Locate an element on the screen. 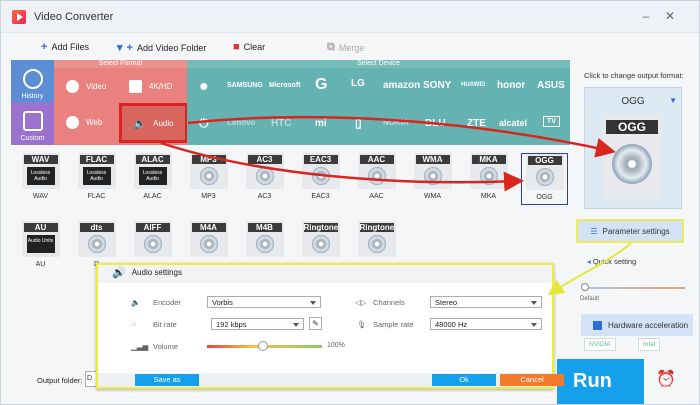  format-tile-alac: ALAC Lossless Audio ALAC is located at coordinates (152, 179).